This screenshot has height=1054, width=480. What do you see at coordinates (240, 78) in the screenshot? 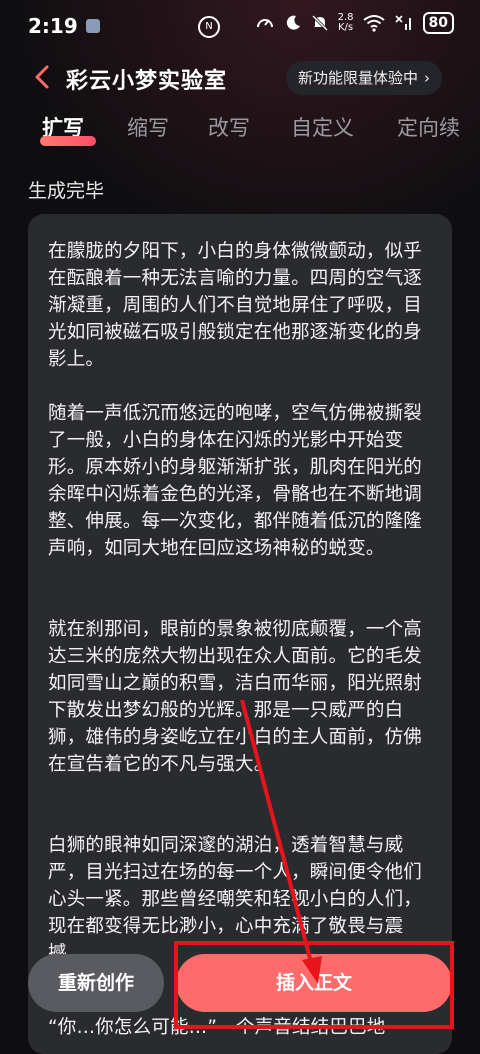
I see `app-header: 彩云小梦实验室 新功能限量体验中 ›` at bounding box center [240, 78].